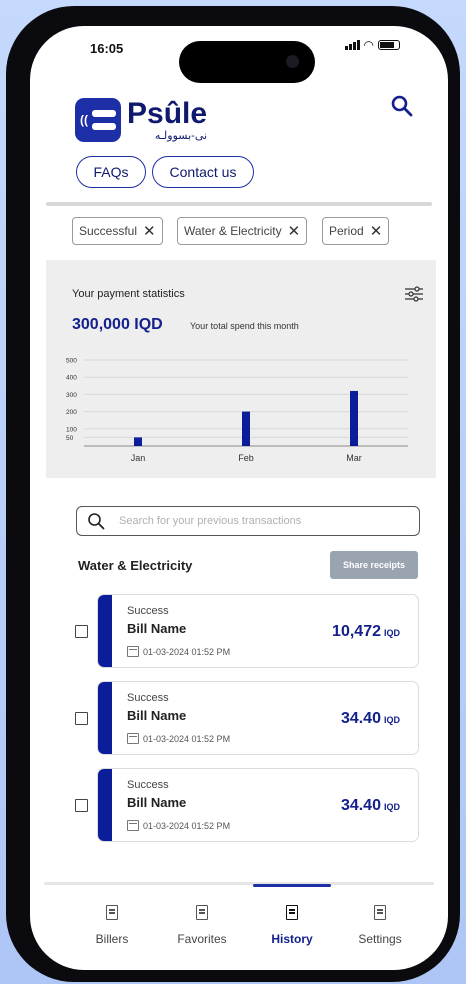  What do you see at coordinates (202, 925) in the screenshot?
I see `nav-favorites: Favorites` at bounding box center [202, 925].